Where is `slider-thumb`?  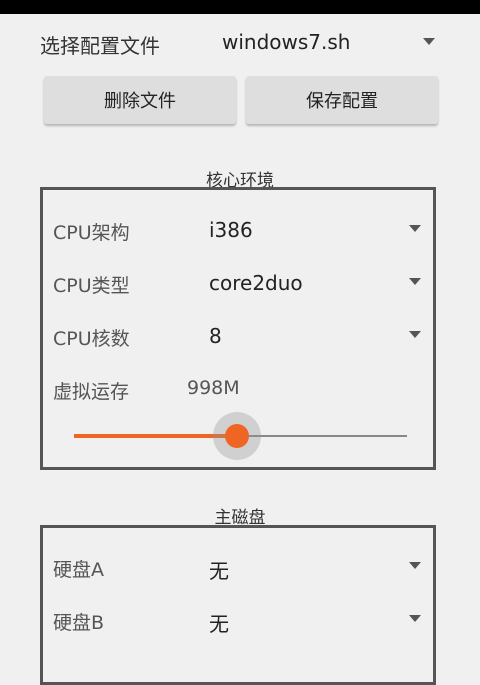 slider-thumb is located at coordinates (237, 436).